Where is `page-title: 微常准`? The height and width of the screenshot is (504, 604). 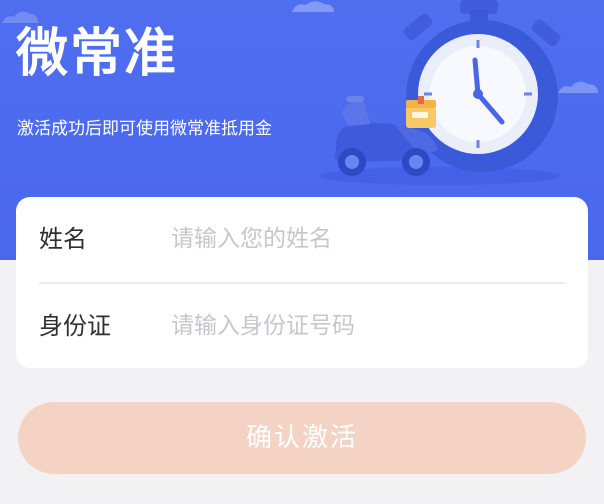 page-title: 微常准 is located at coordinates (97, 54).